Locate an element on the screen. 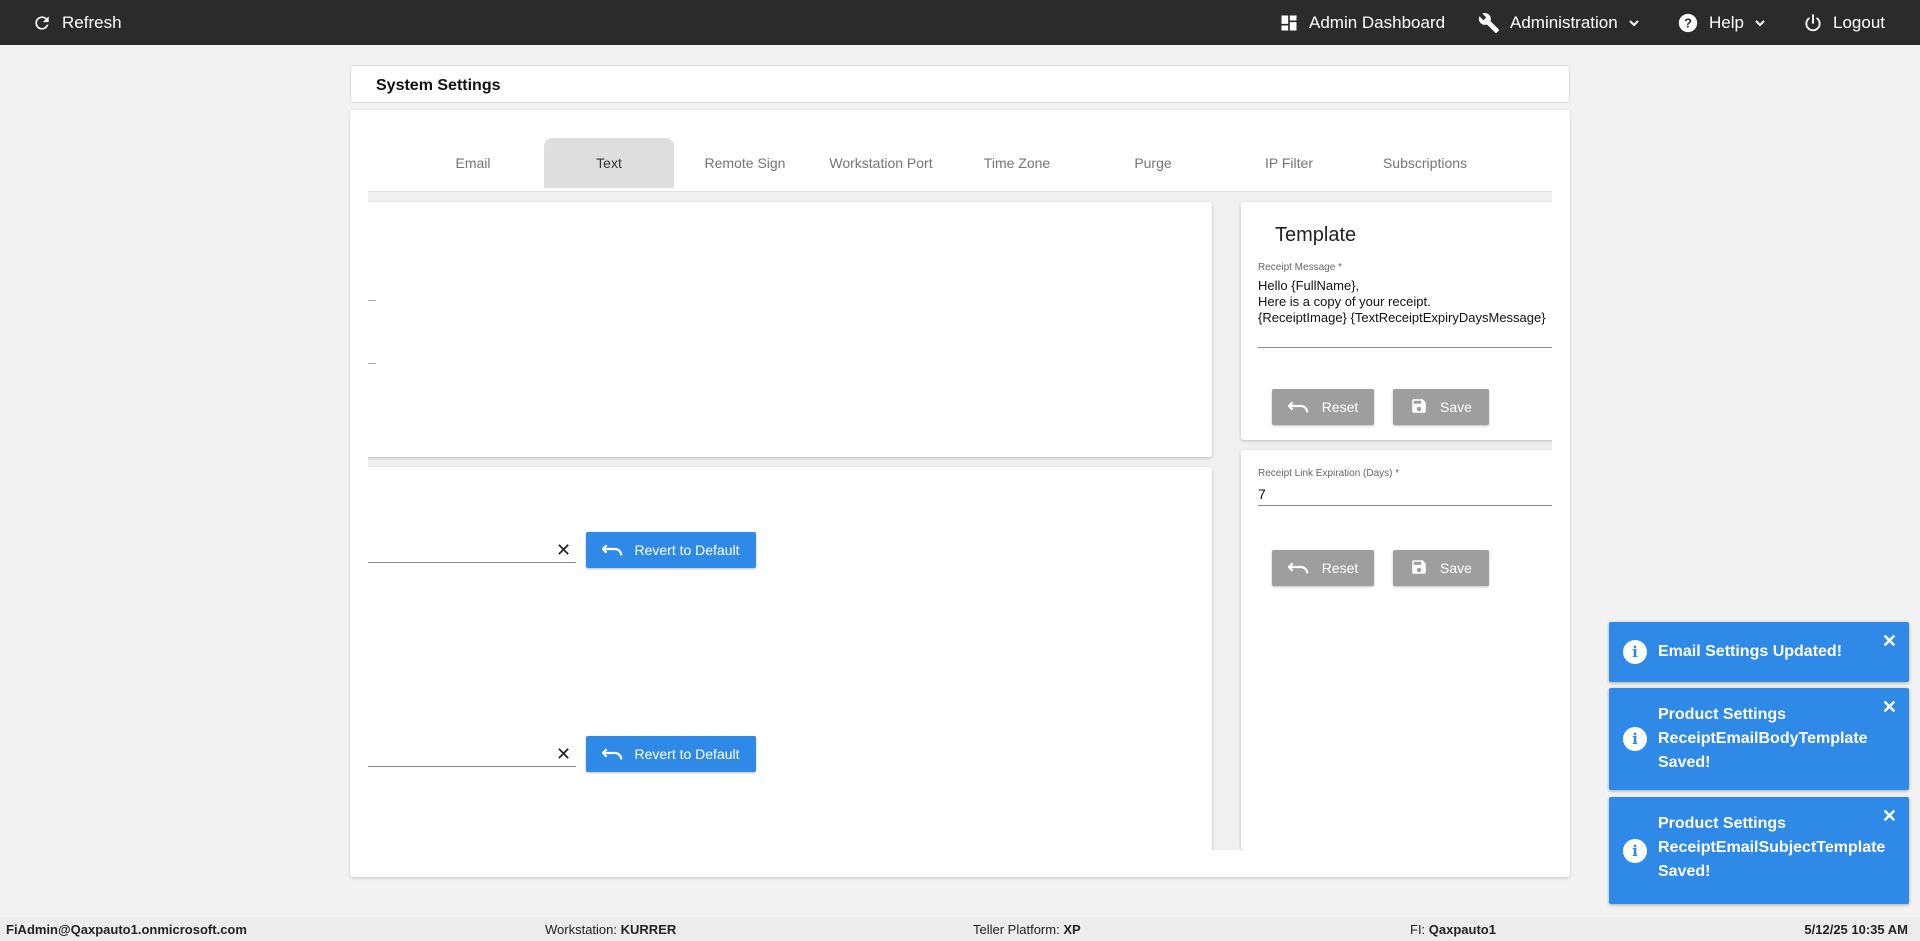  wrench-icon is located at coordinates (1489, 23).